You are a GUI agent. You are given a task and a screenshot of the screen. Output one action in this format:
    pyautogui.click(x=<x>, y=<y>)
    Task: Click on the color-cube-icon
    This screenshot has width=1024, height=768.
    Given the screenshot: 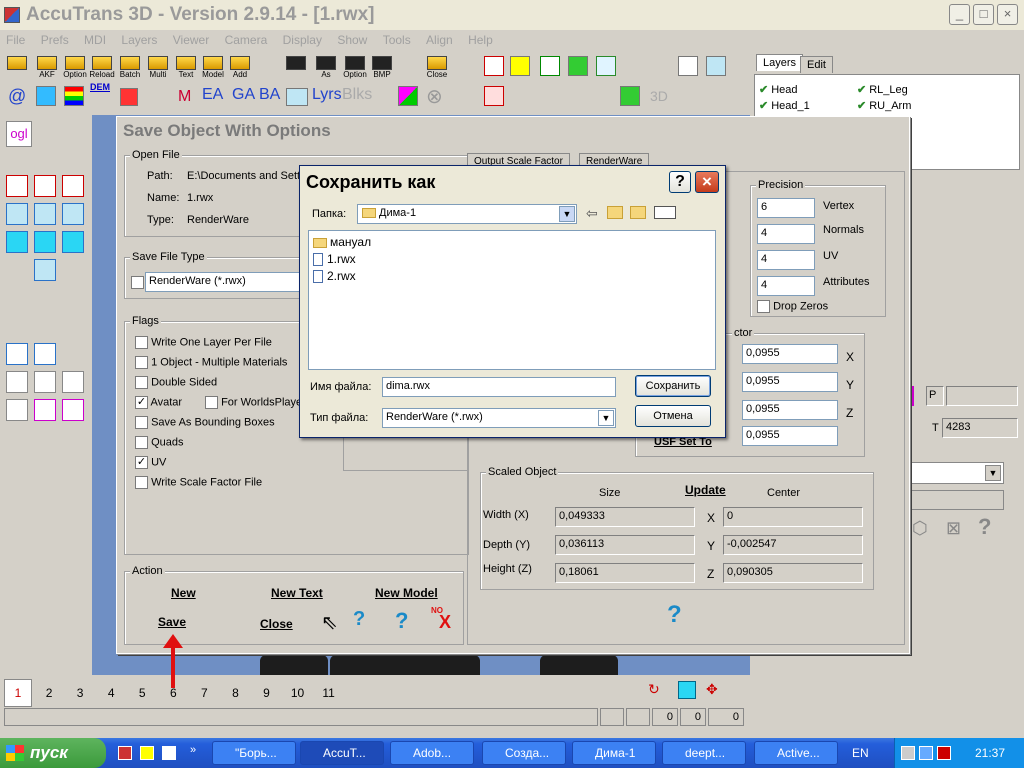 What is the action you would take?
    pyautogui.click(x=578, y=66)
    